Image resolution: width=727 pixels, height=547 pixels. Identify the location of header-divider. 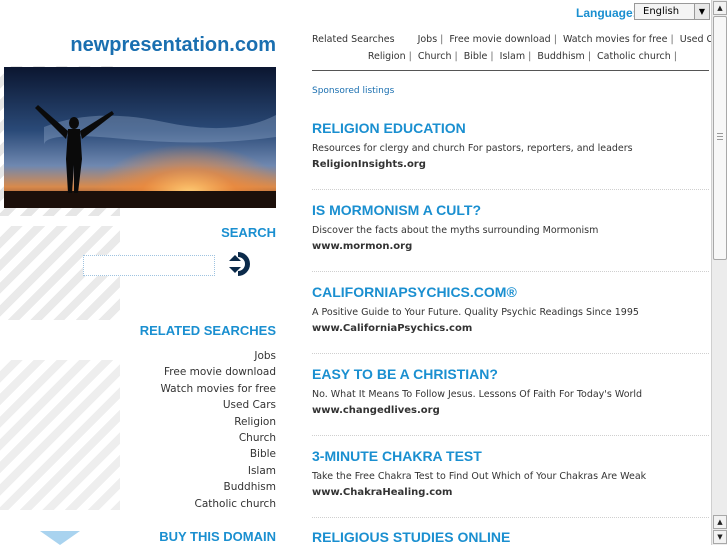
(510, 70).